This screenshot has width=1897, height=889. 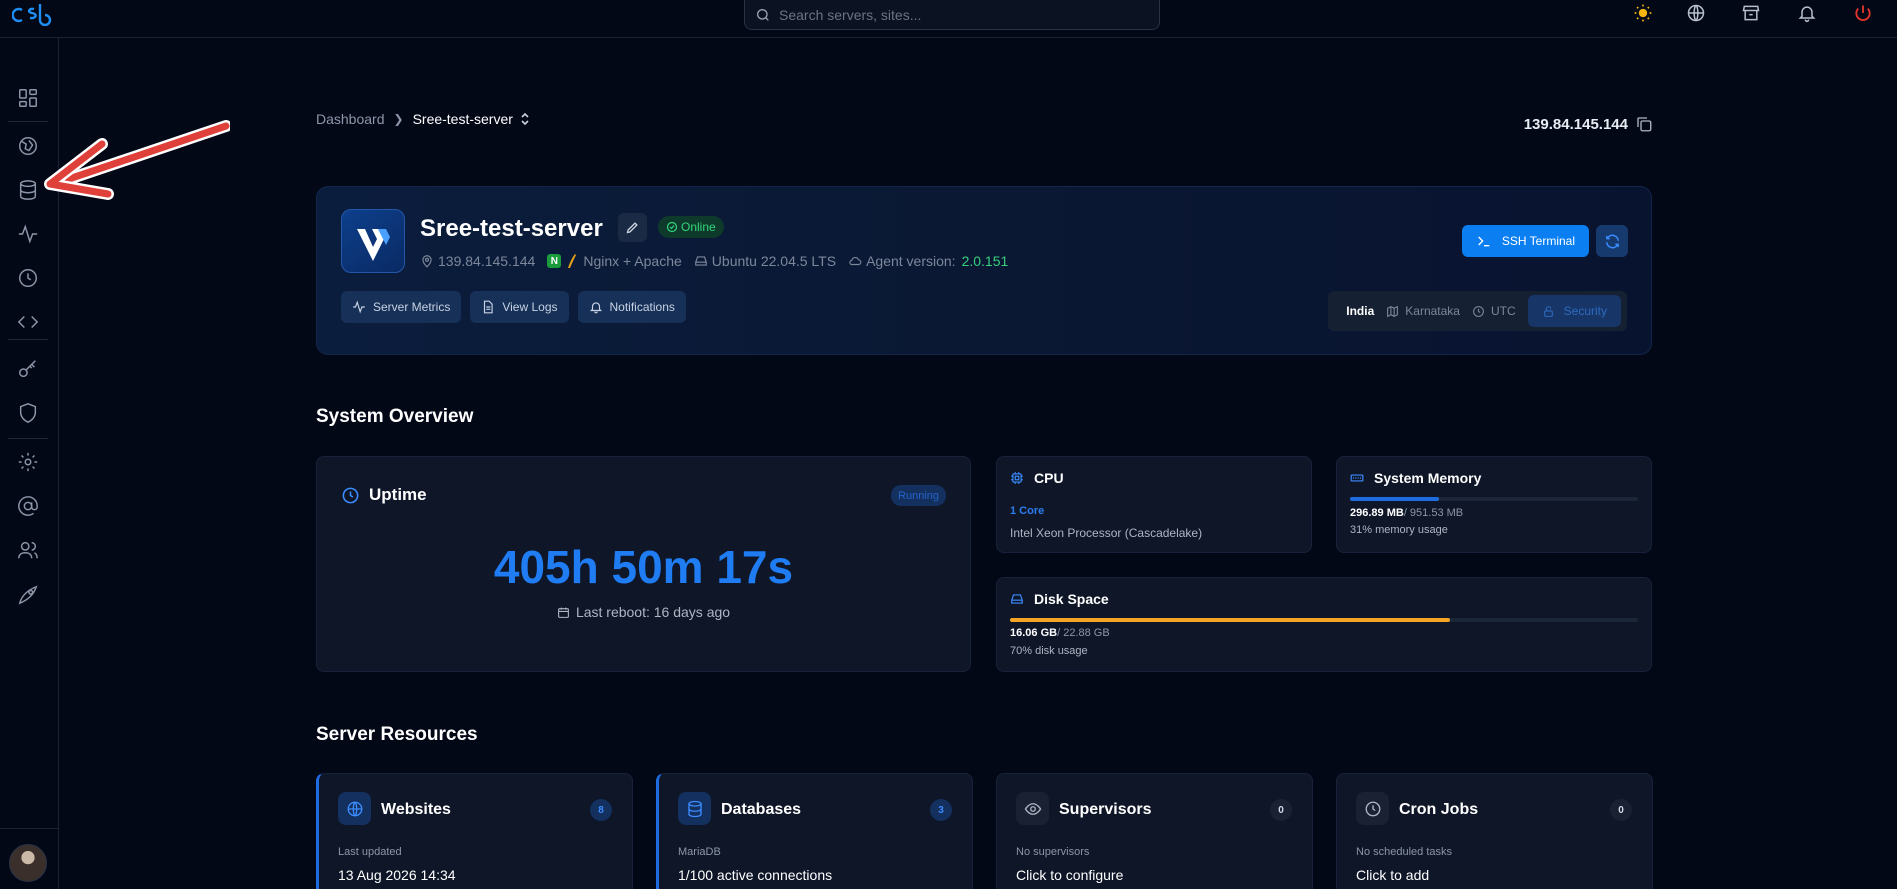 I want to click on cpu-model: Intel Xeon Processor (Cascadelake), so click(x=1106, y=533).